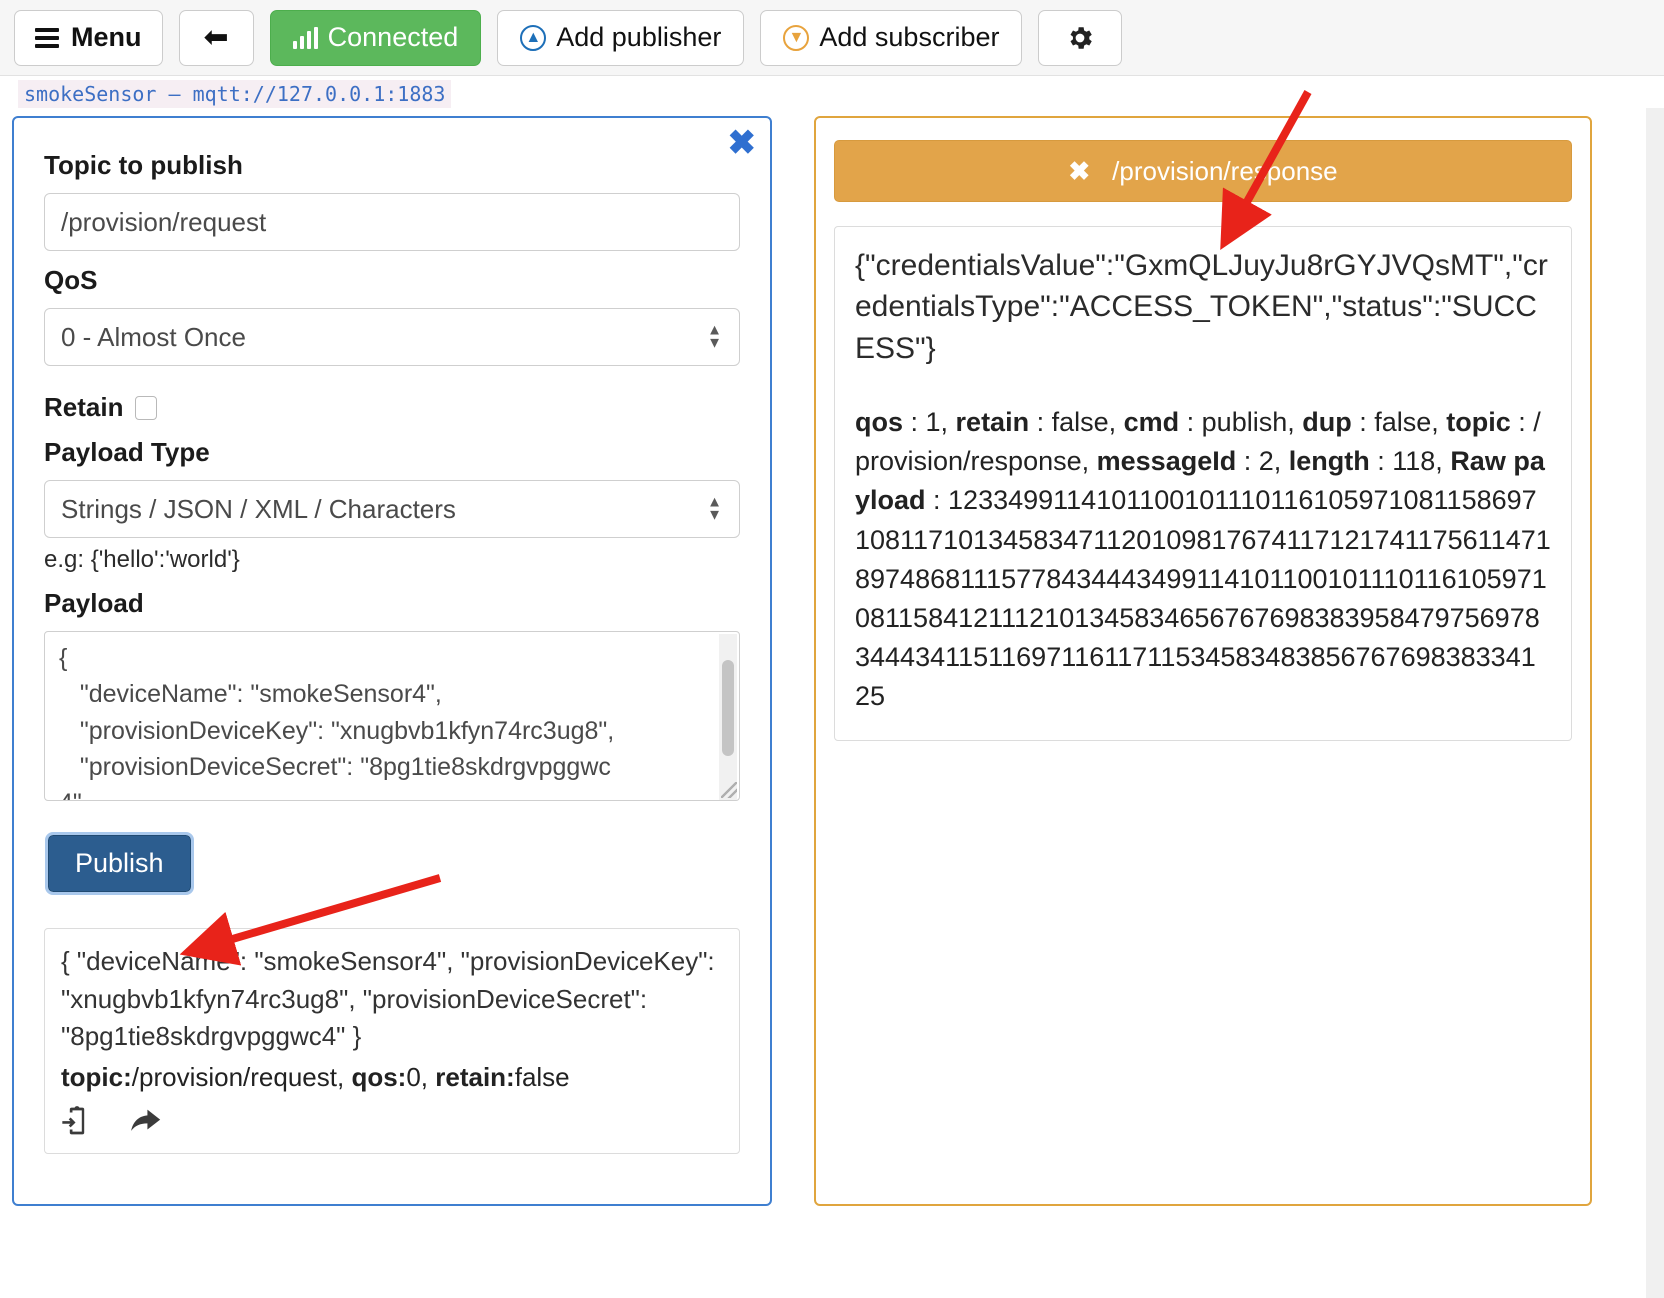  I want to click on msg-topic-key: topic, so click(1478, 422).